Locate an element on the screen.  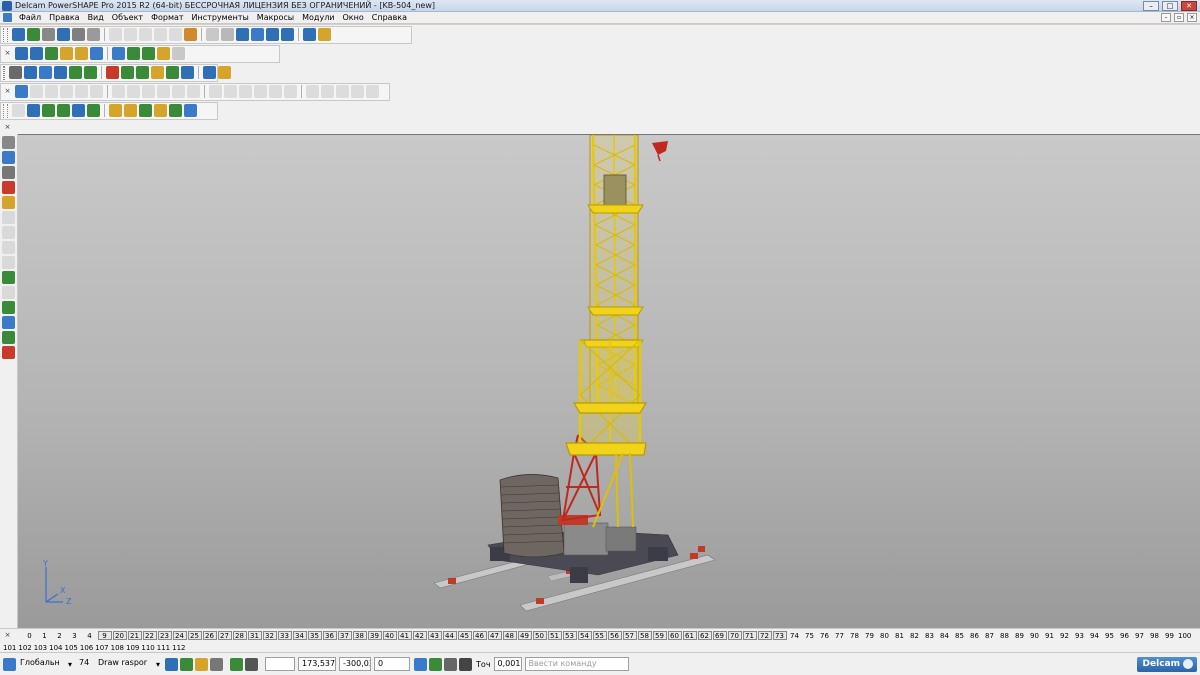
levels-close-icon: × is located at coordinates (7, 635).